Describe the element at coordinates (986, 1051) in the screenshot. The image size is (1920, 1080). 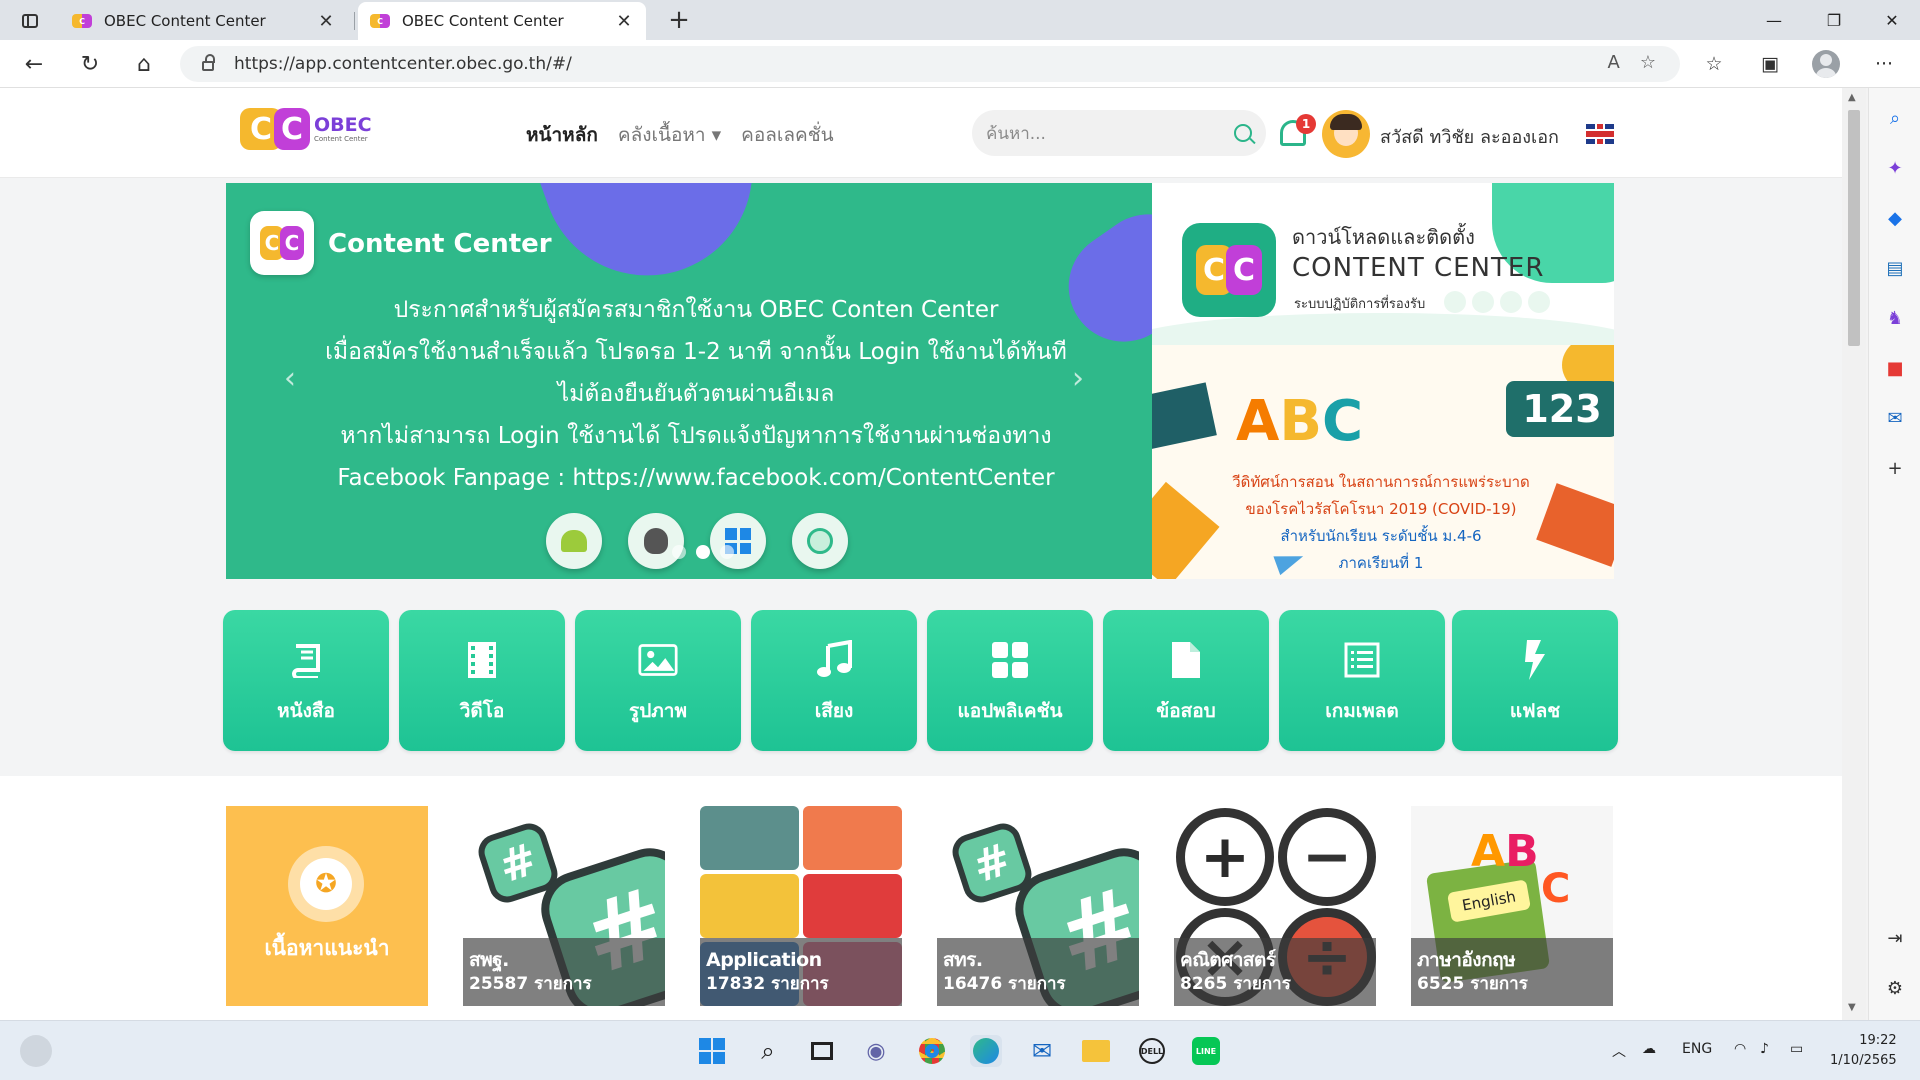
I see `edge-icon` at that location.